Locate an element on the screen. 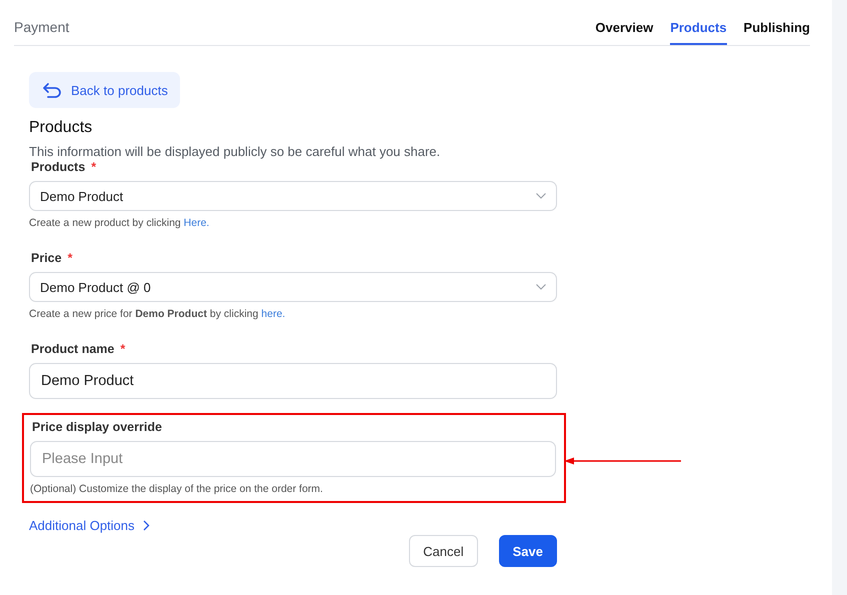 This screenshot has height=595, width=847. tab: Publishing is located at coordinates (777, 22).